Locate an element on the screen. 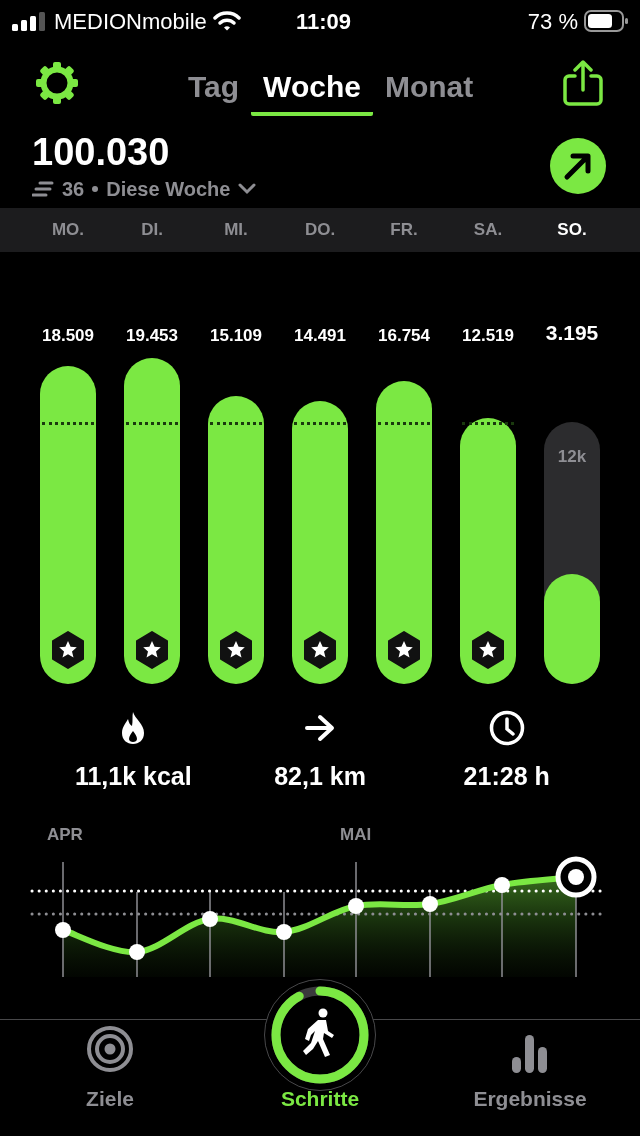  target-icon is located at coordinates (110, 1048).